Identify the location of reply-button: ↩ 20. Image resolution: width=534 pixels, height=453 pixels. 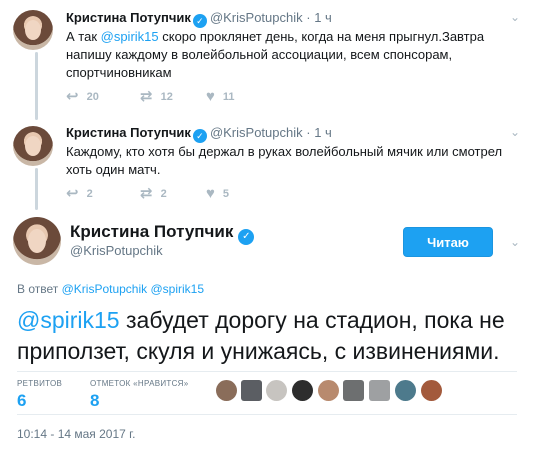
(103, 96).